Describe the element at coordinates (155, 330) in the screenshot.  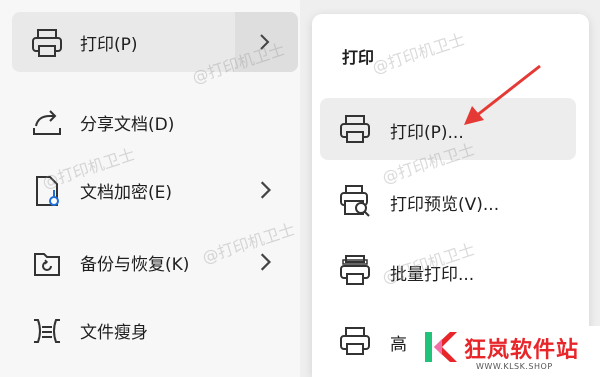
I see `menu-item-slim: 文件瘦身` at that location.